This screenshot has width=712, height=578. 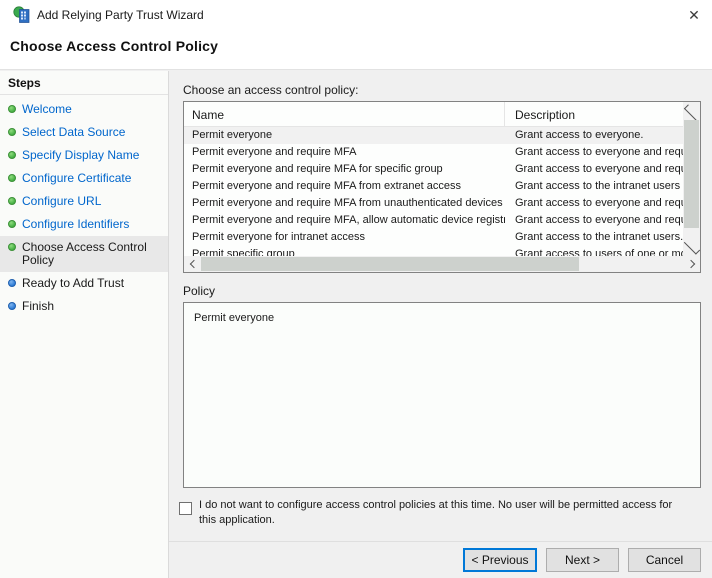 I want to click on row-description-cell: Grant access to everyone., so click(x=579, y=135).